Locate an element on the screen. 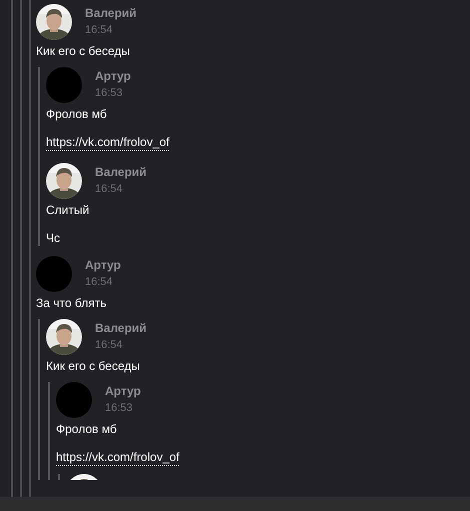 The height and width of the screenshot is (511, 470). message-text: Чс is located at coordinates (53, 238).